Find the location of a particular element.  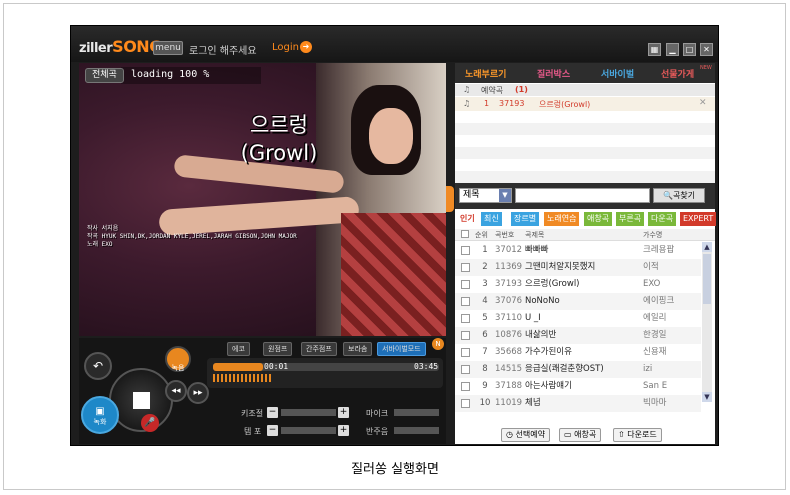

search-field-select: 제목 ▼ is located at coordinates (485, 195).